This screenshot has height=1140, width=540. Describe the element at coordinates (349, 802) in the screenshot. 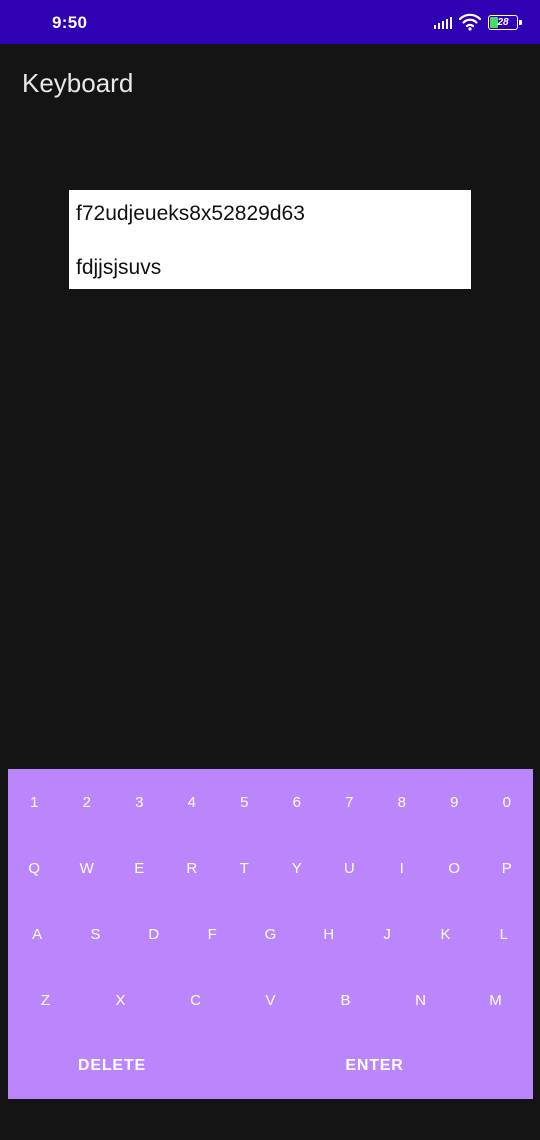

I see `key-7: 7` at that location.